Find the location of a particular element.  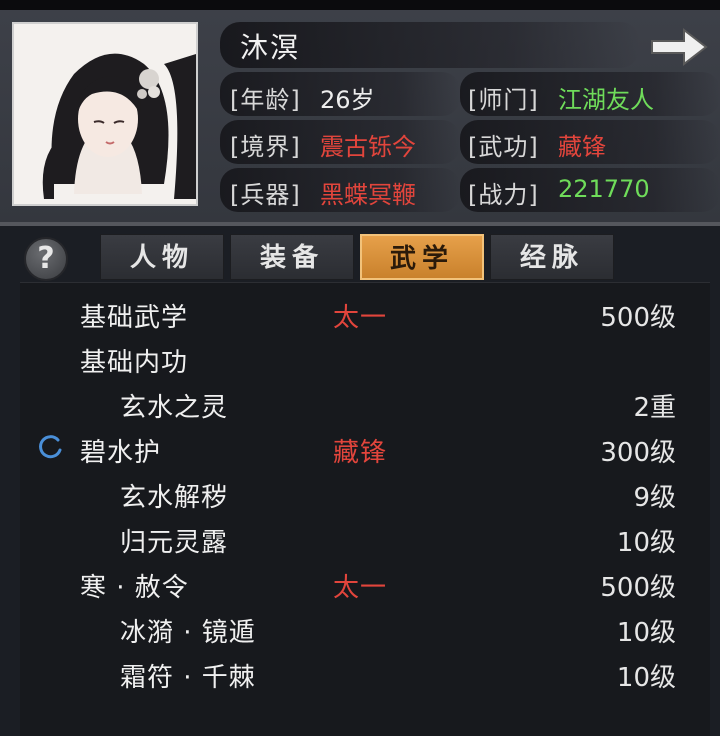

realm-label: [境界] is located at coordinates (265, 147).